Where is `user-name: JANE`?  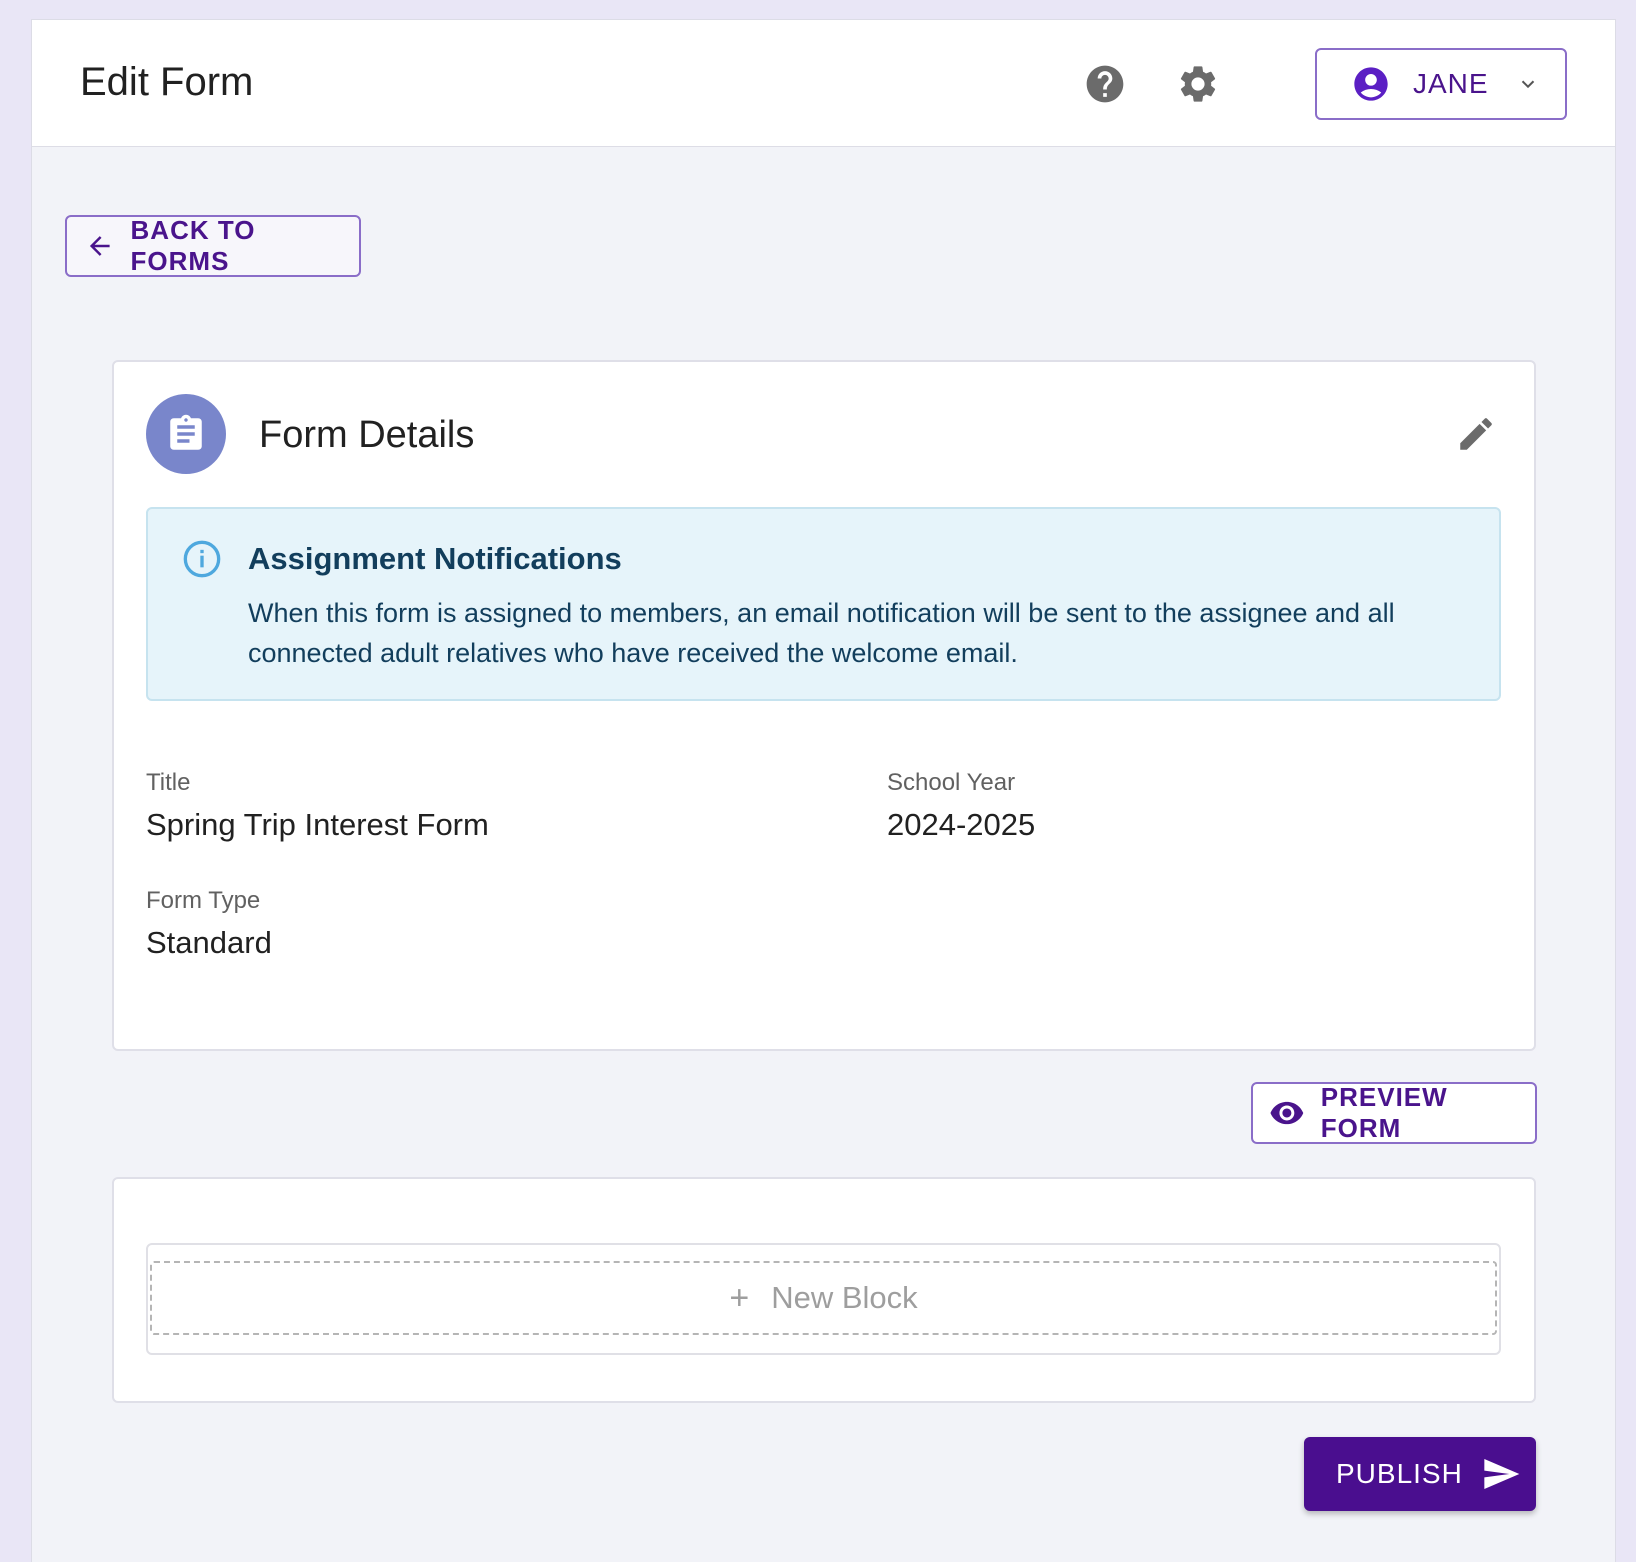
user-name: JANE is located at coordinates (1451, 83).